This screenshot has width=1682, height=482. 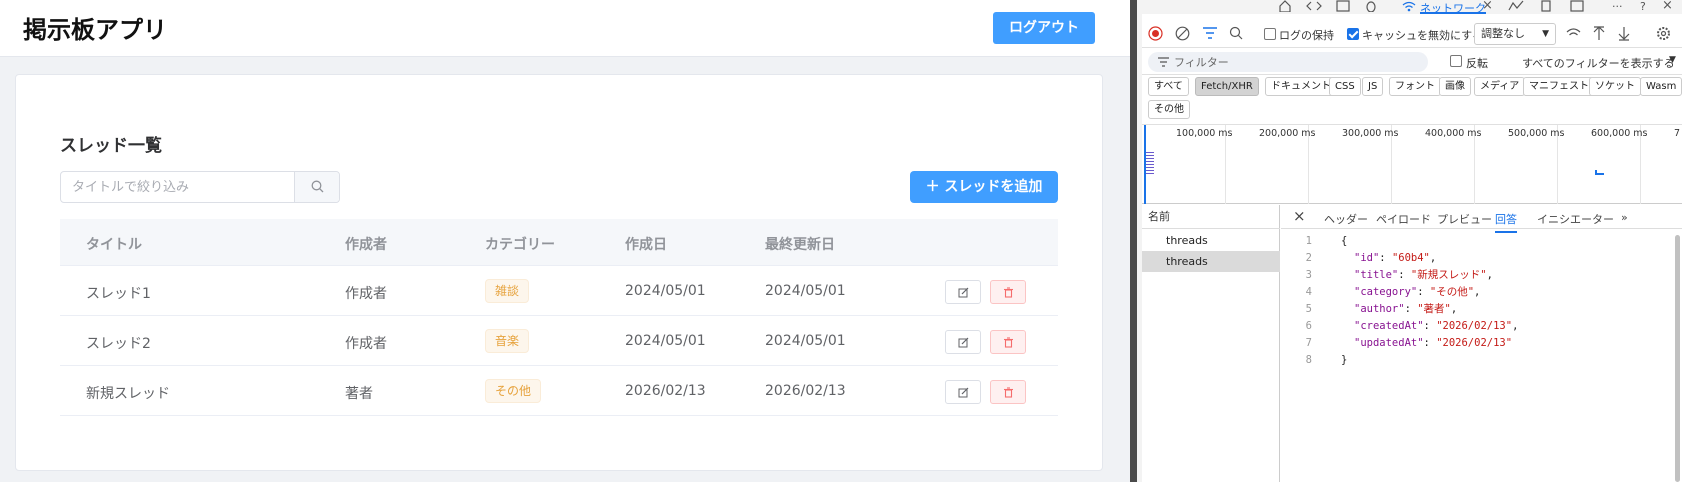 What do you see at coordinates (366, 245) in the screenshot?
I see `col-author: 作成者` at bounding box center [366, 245].